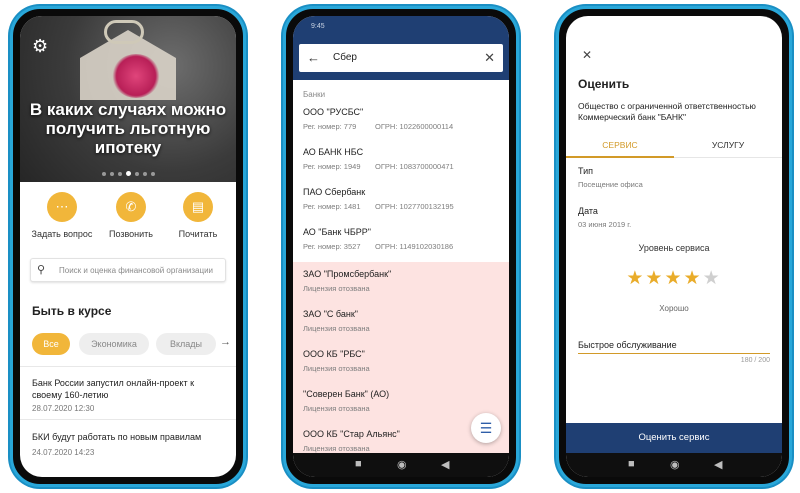 This screenshot has width=800, height=493. I want to click on comment-input: Быстрое обслуживание, so click(674, 345).